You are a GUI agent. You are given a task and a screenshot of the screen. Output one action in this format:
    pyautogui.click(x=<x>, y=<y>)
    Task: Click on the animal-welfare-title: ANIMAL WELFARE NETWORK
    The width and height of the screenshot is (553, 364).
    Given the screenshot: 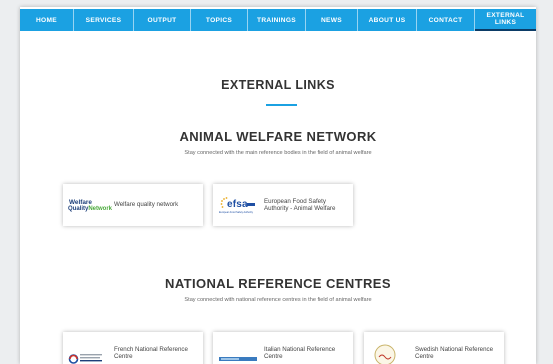 What is the action you would take?
    pyautogui.click(x=278, y=136)
    